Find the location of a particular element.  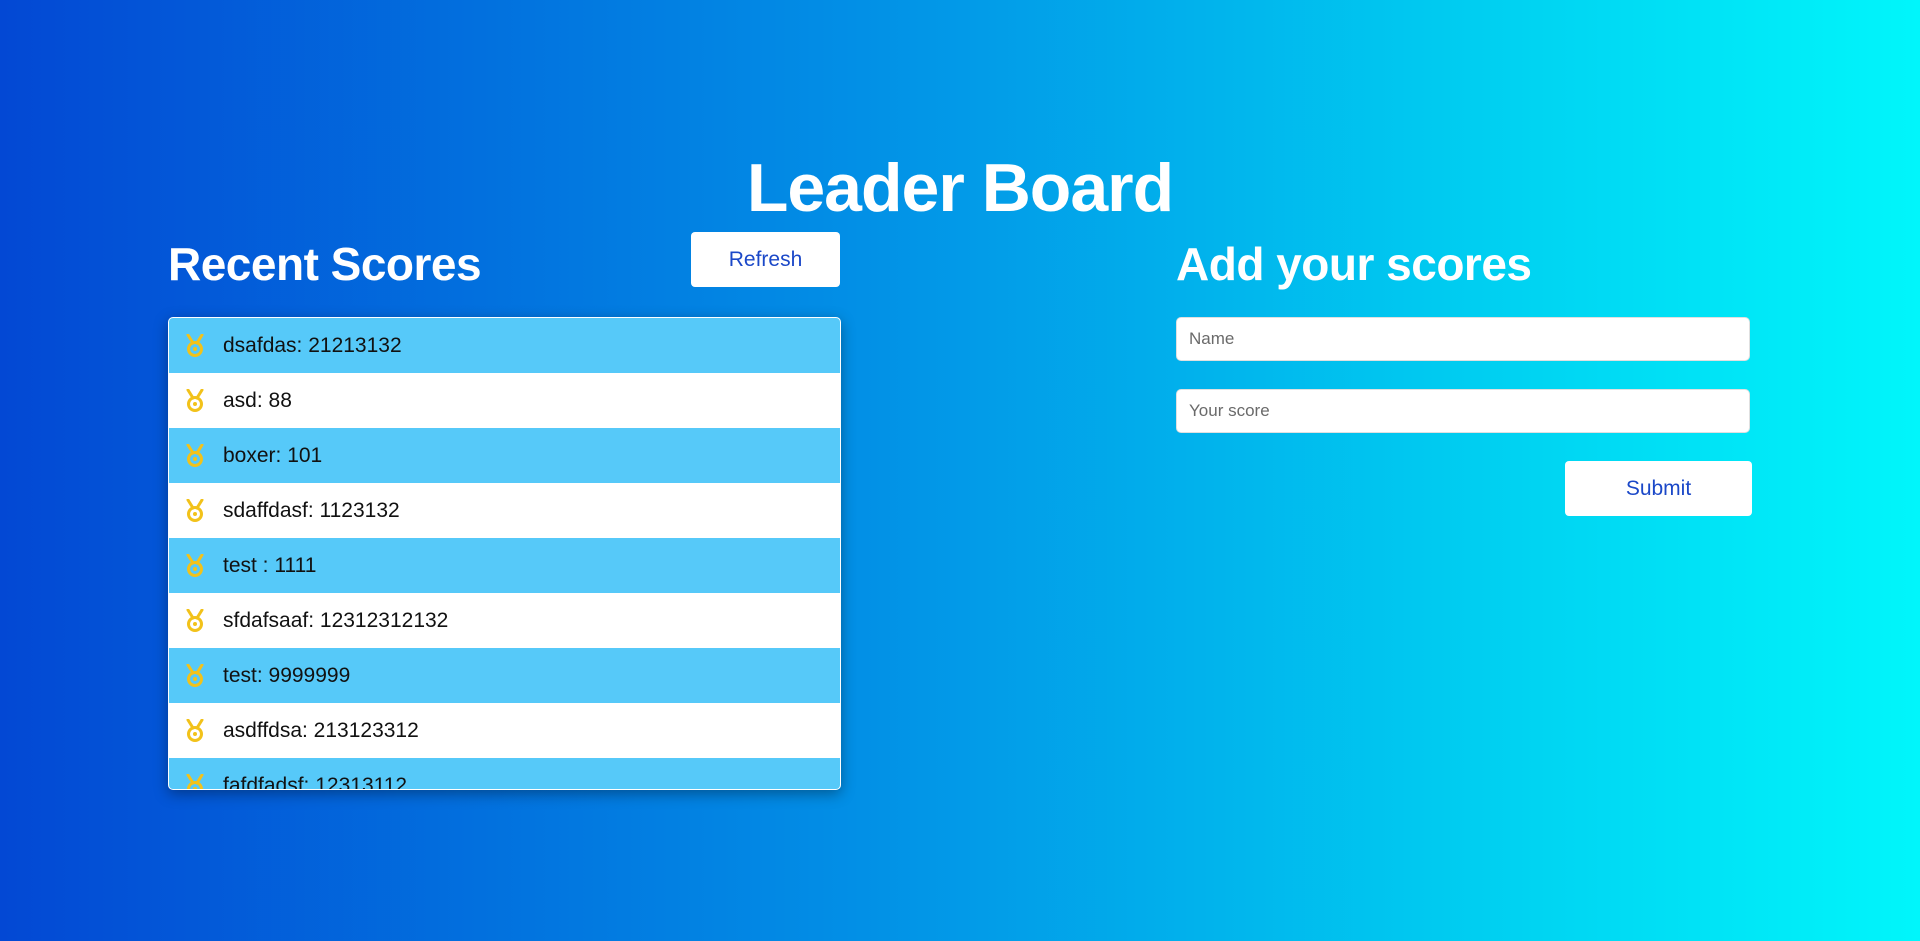

name-input is located at coordinates (1463, 339).